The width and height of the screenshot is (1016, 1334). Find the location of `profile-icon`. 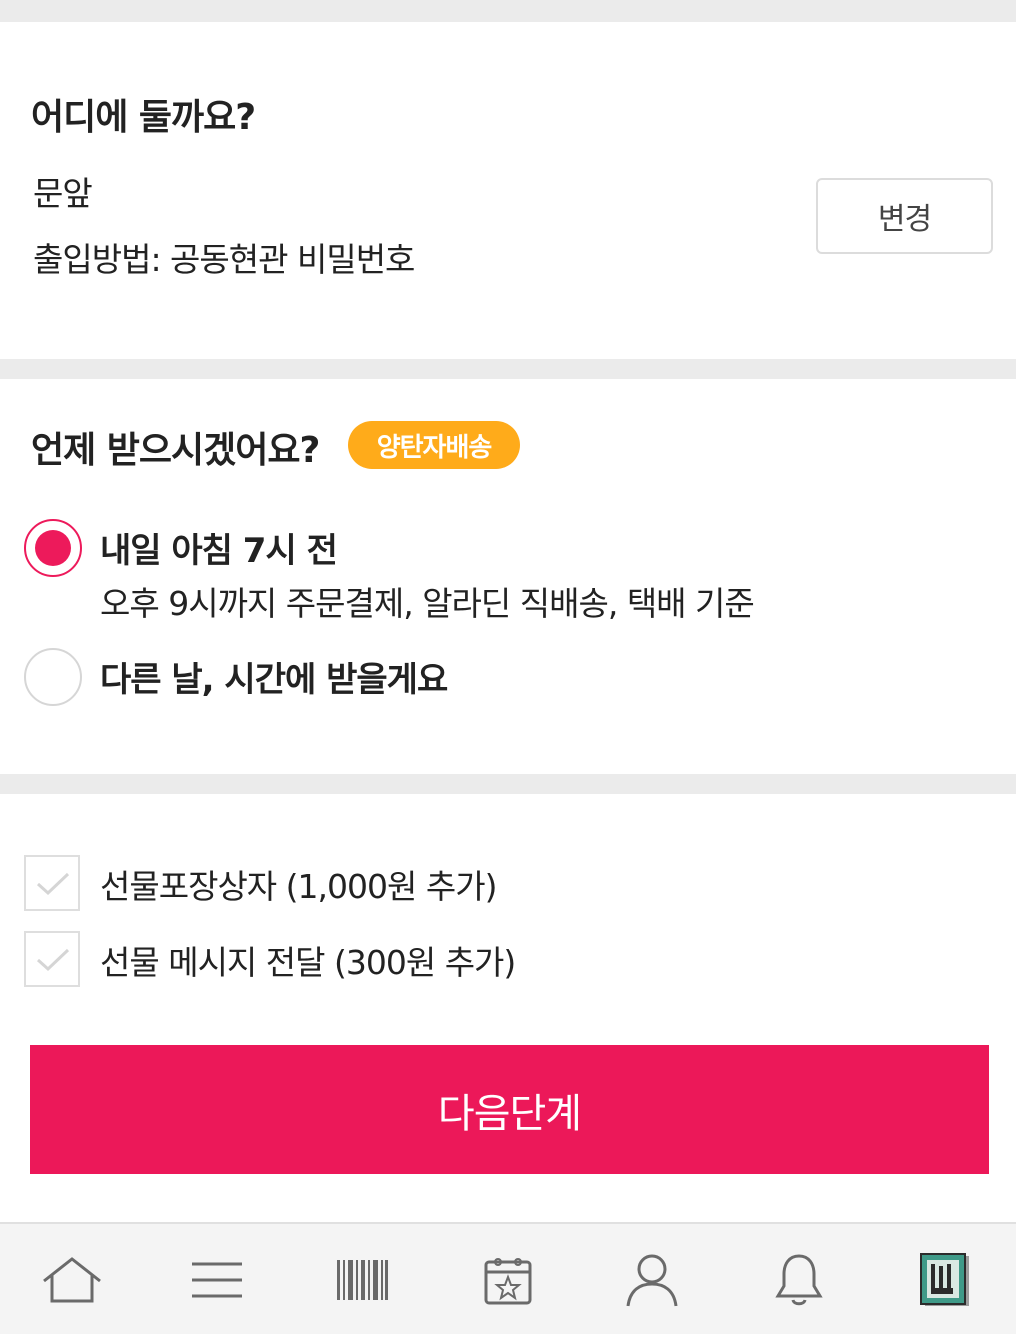

profile-icon is located at coordinates (652, 1280).